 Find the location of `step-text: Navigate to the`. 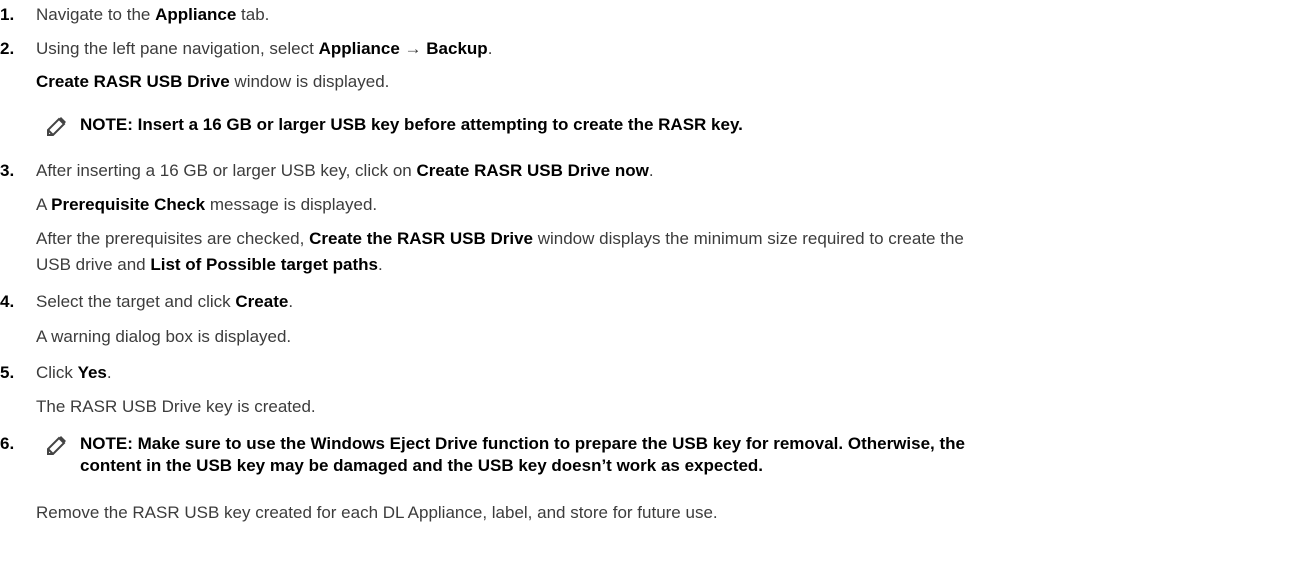

step-text: Navigate to the is located at coordinates (96, 14).